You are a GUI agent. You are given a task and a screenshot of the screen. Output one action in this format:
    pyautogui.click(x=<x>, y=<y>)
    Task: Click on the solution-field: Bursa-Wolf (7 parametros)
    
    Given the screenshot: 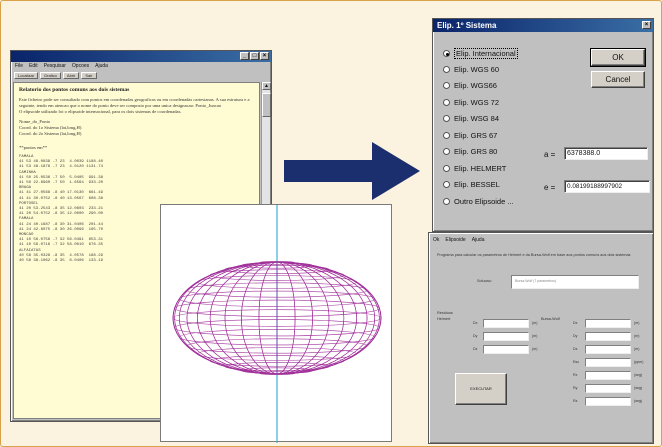 What is the action you would take?
    pyautogui.click(x=575, y=282)
    